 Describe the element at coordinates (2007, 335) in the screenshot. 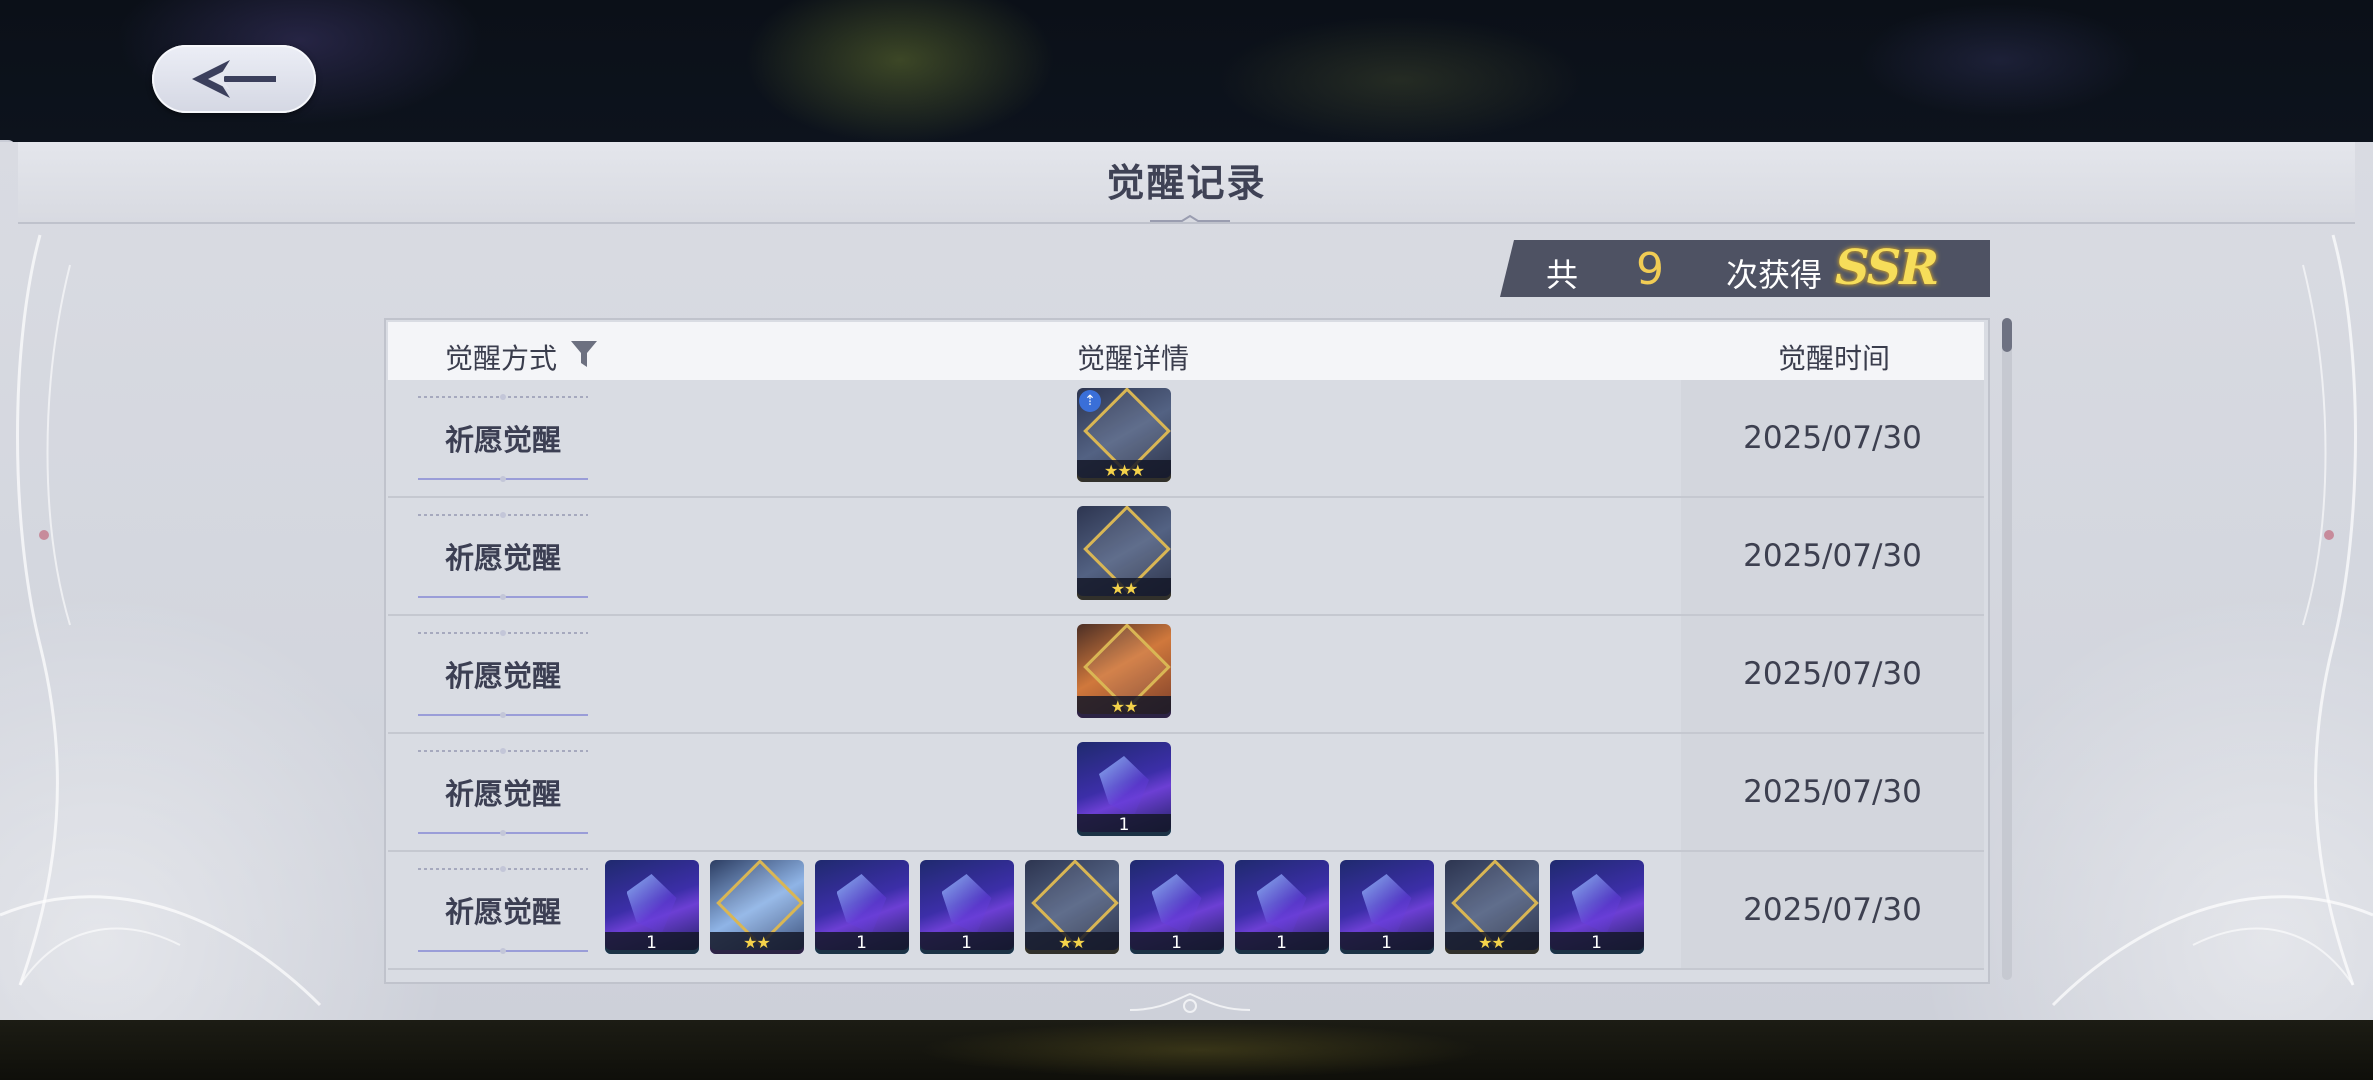

I see `scrollbar-thumb` at that location.